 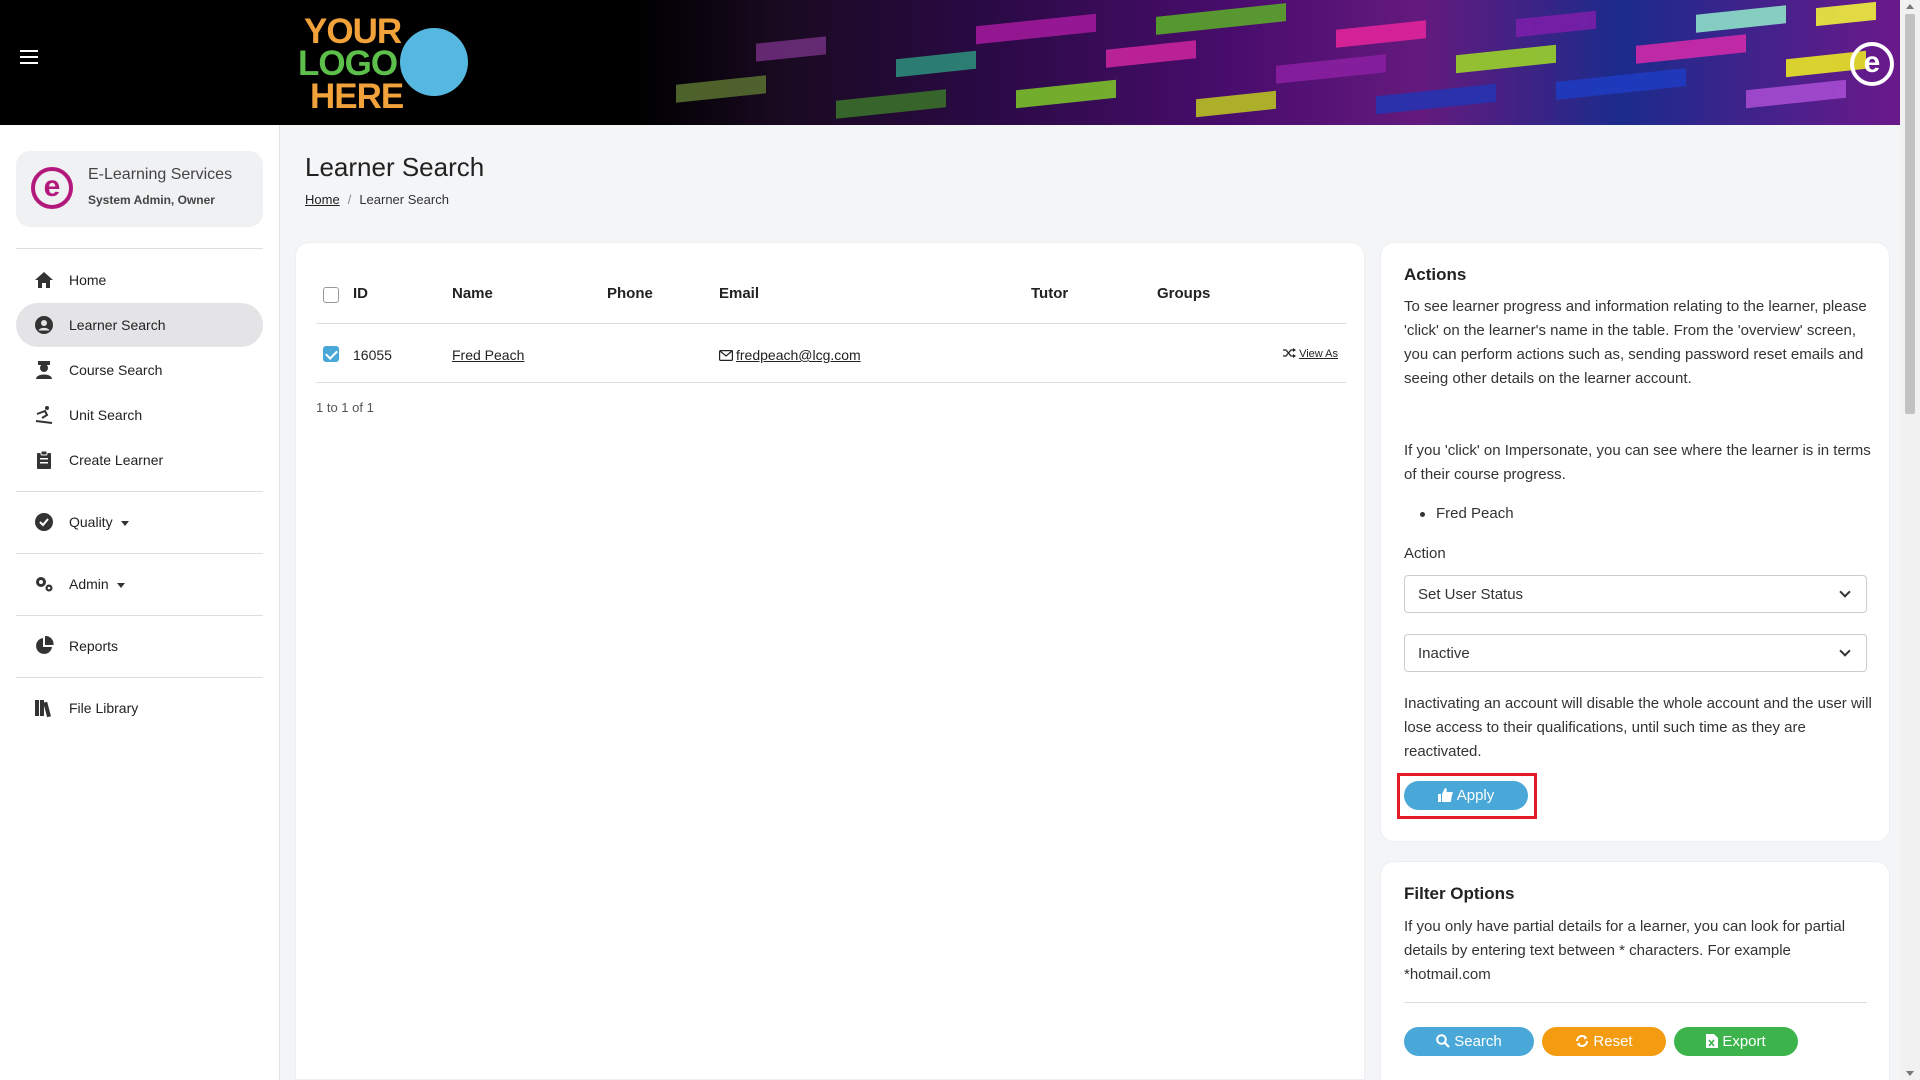 I want to click on refresh-icon, so click(x=1582, y=1041).